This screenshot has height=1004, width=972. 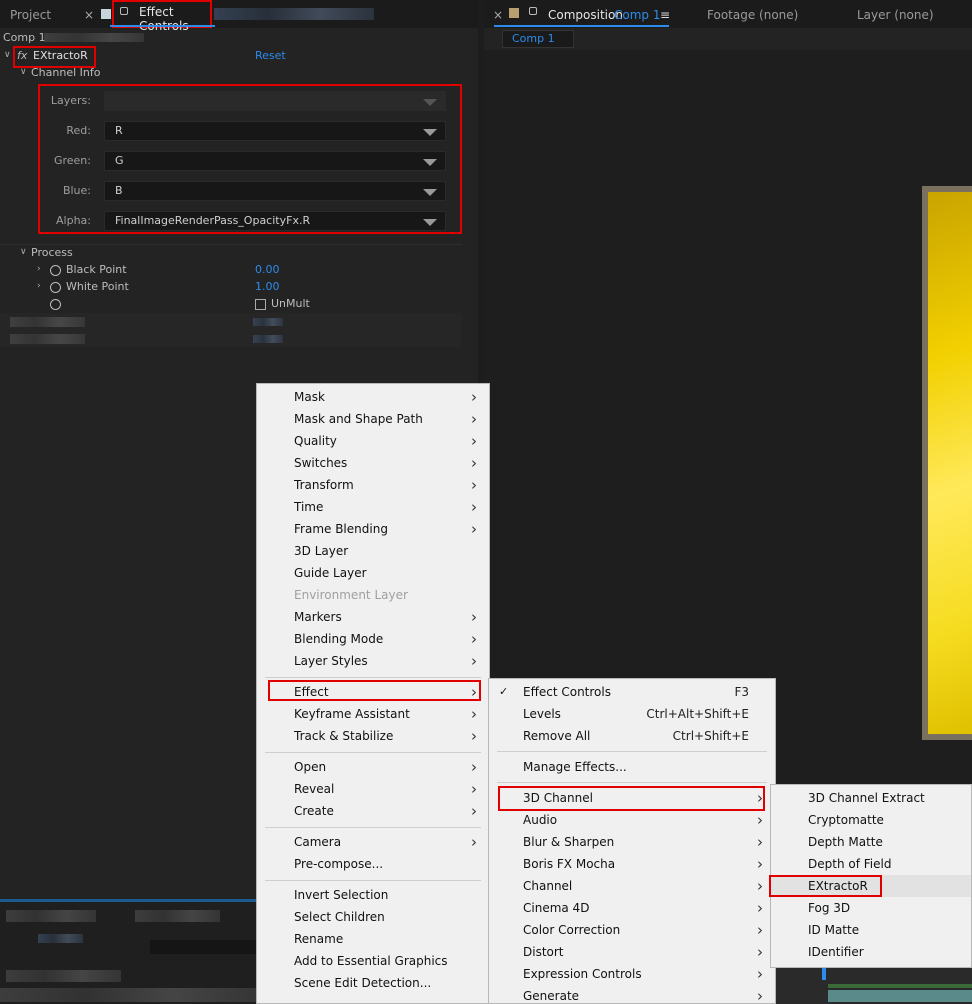 I want to click on alpha-dropdown: FinalImageRenderPass_OpacityFx.R, so click(x=275, y=221).